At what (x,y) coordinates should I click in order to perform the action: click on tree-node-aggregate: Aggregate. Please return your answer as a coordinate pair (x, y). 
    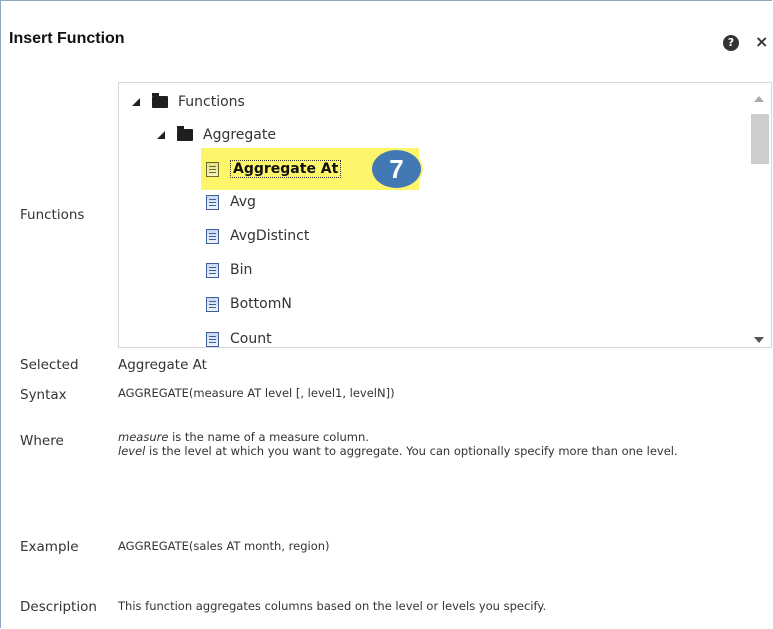
    Looking at the image, I should click on (216, 135).